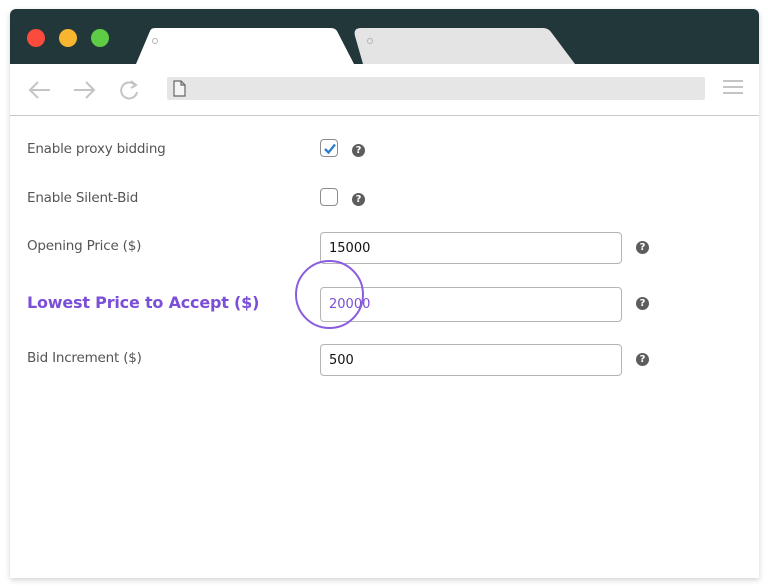  What do you see at coordinates (733, 88) in the screenshot?
I see `hamburger-menu-icon` at bounding box center [733, 88].